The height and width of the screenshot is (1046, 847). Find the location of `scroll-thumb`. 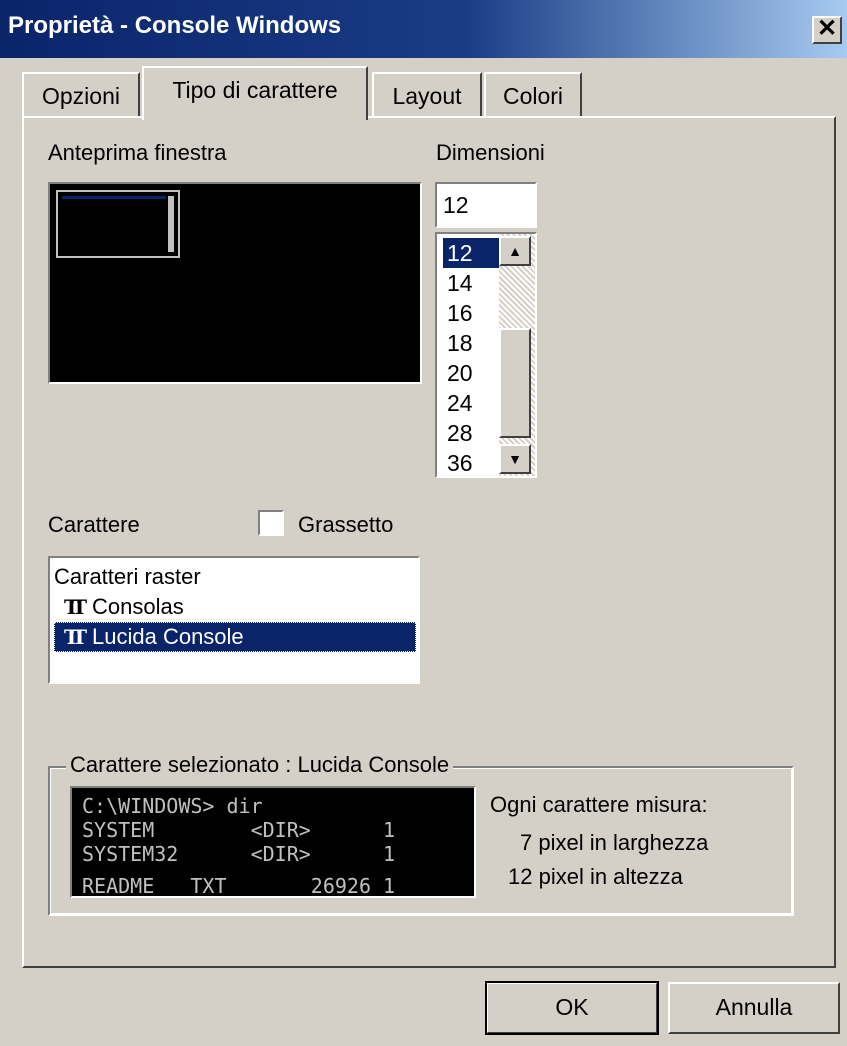

scroll-thumb is located at coordinates (515, 383).